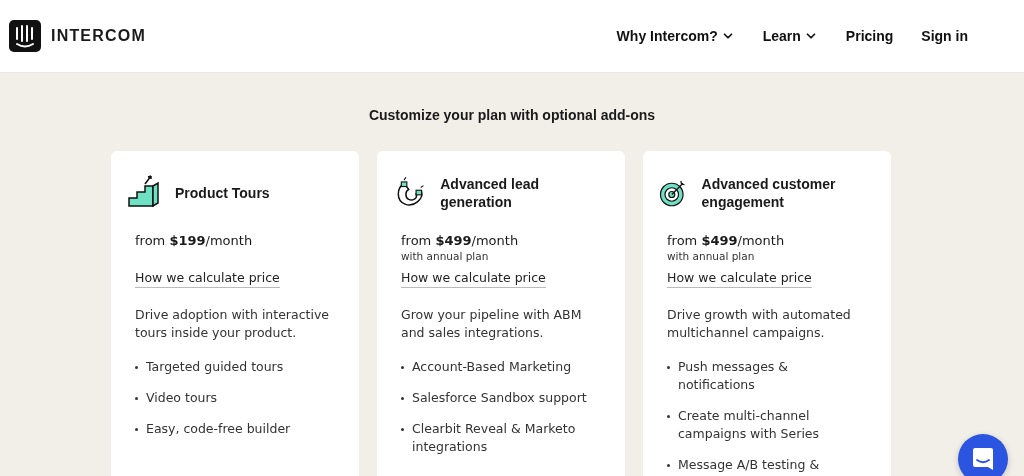 This screenshot has width=1024, height=476. Describe the element at coordinates (944, 36) in the screenshot. I see `nav-link: Sign in` at that location.